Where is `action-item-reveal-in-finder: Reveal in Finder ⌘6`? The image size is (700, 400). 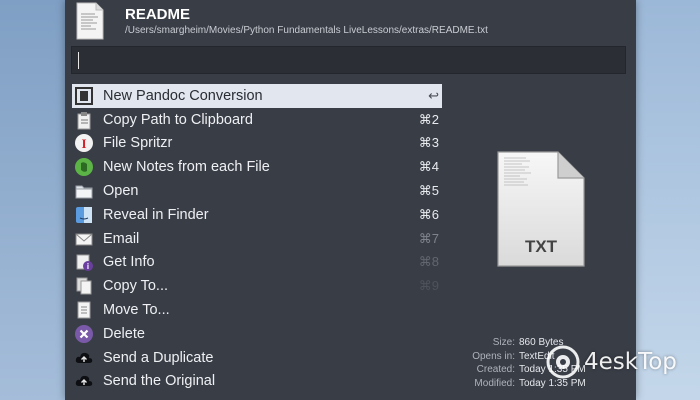
action-item-reveal-in-finder: Reveal in Finder ⌘6 is located at coordinates (257, 215).